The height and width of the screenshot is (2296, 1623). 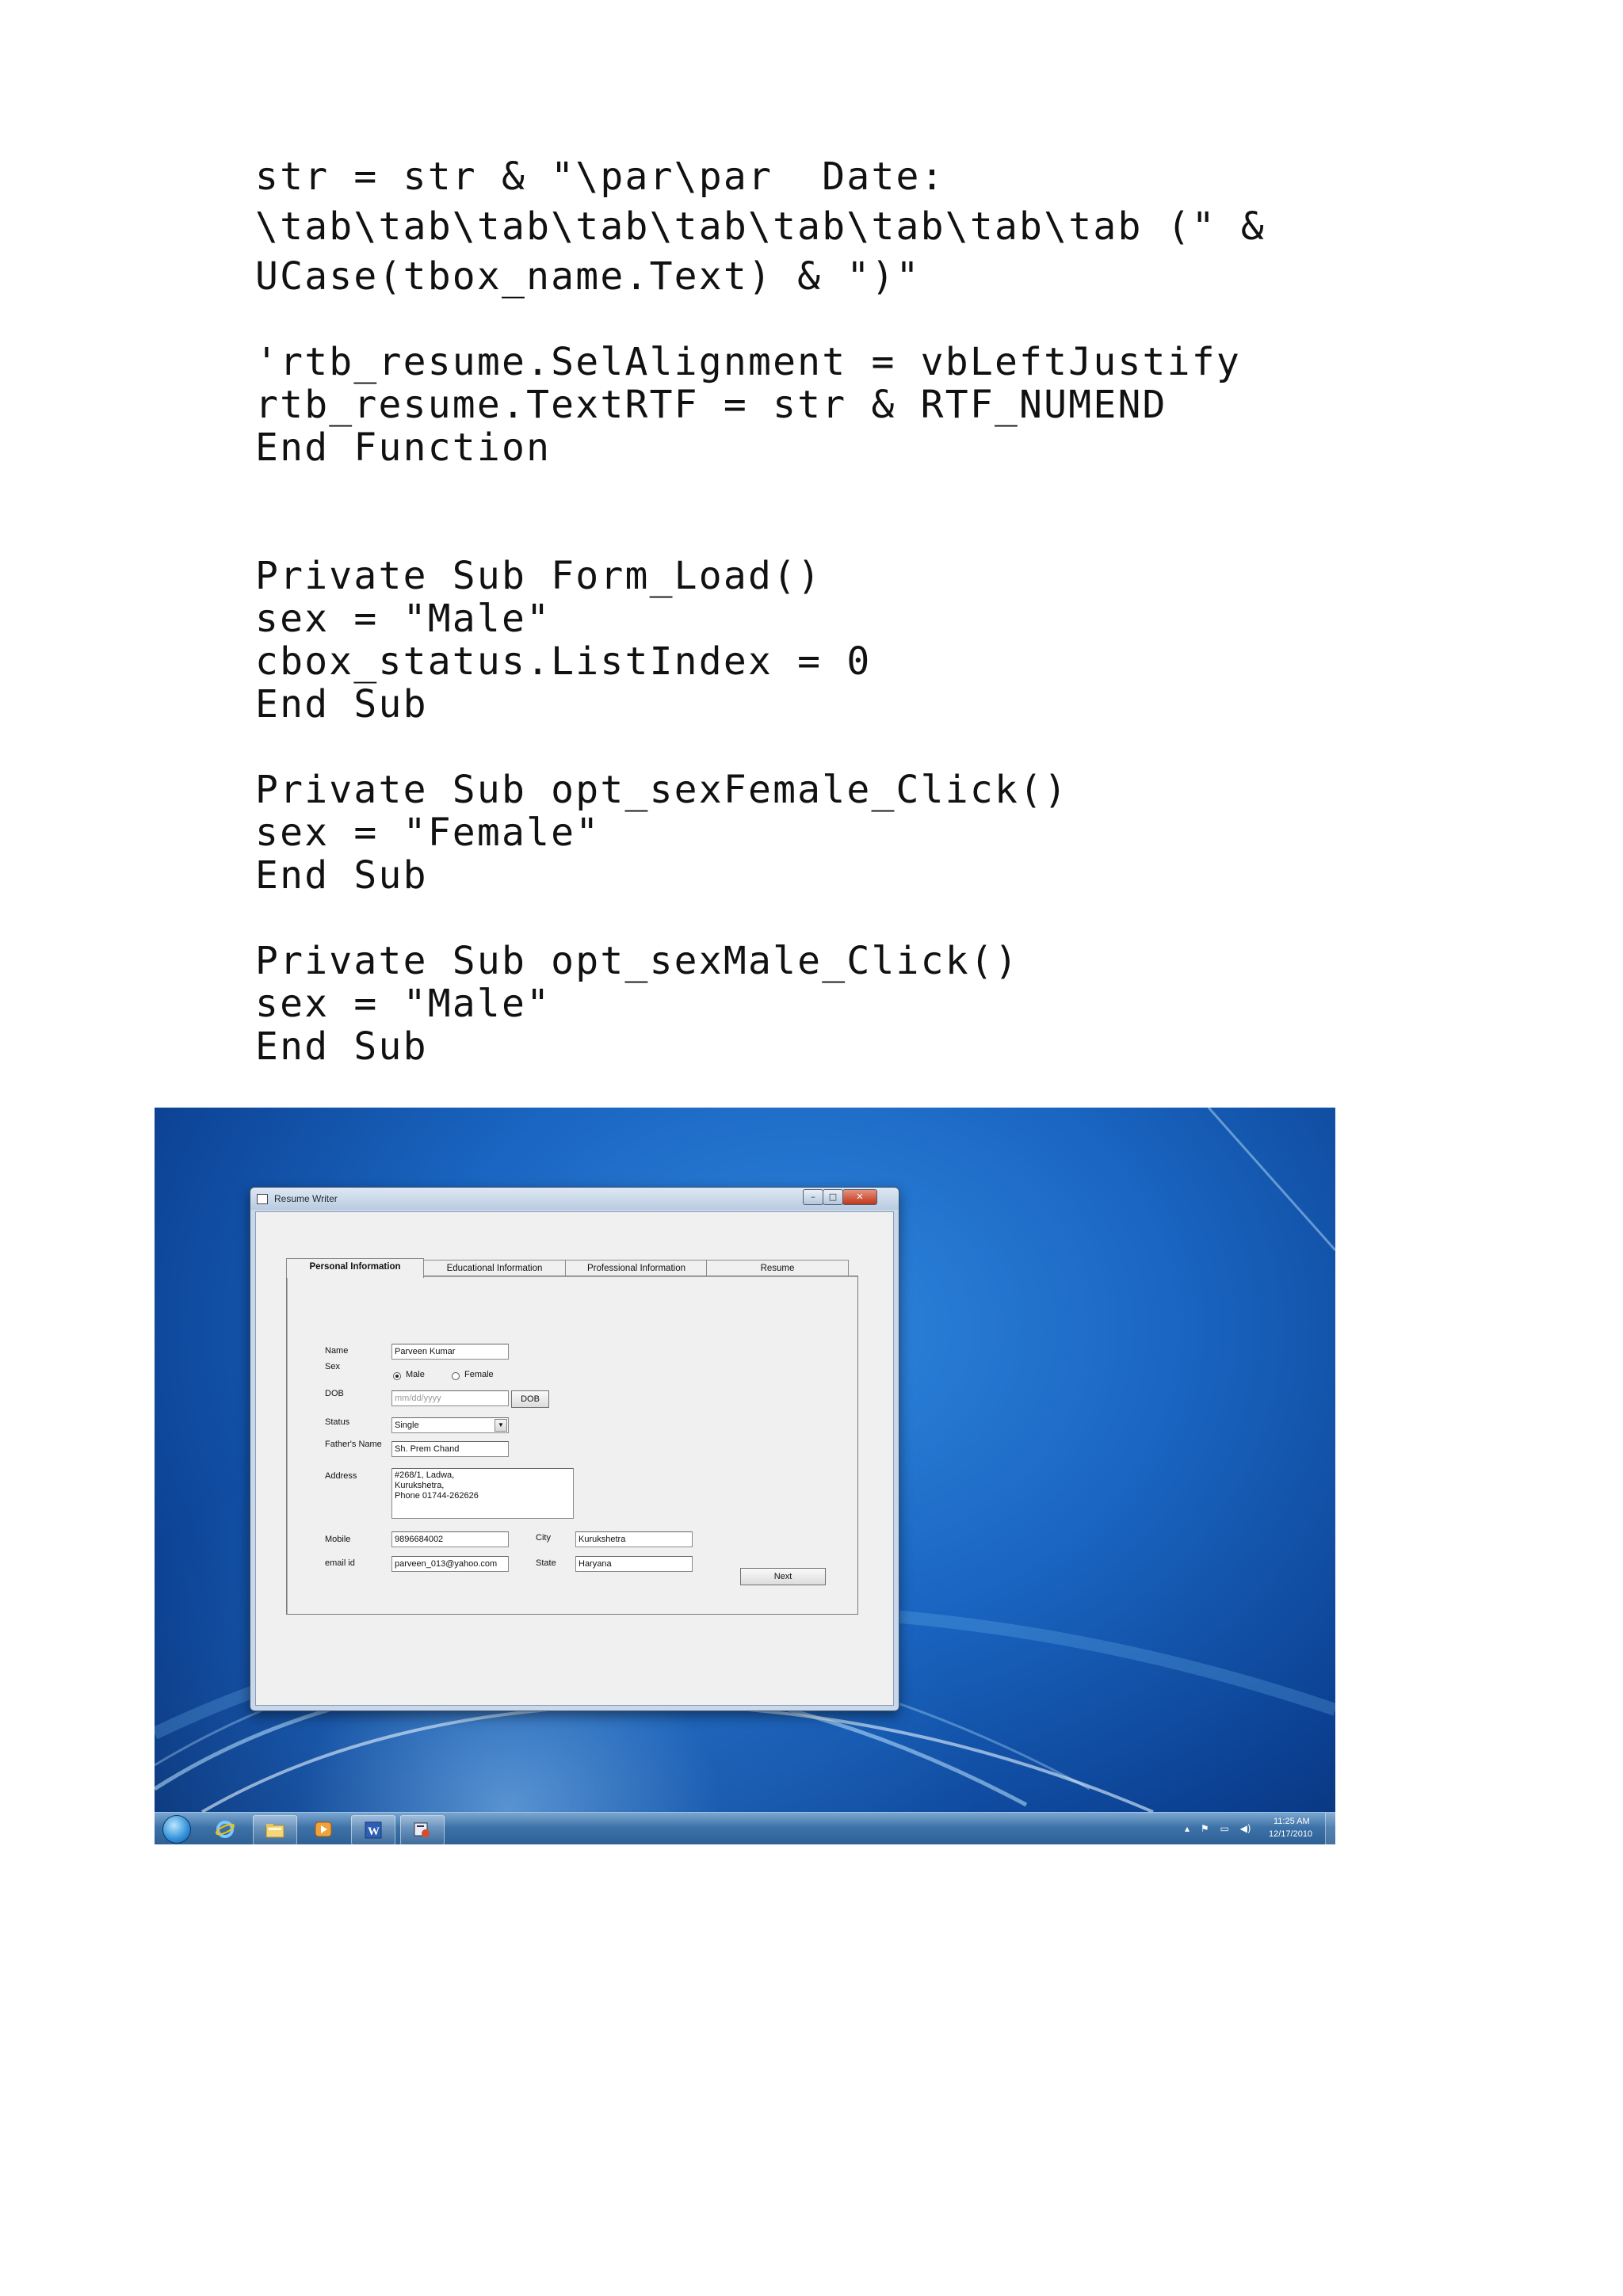 What do you see at coordinates (494, 1268) in the screenshot?
I see `tab-educational-information: Educational Information` at bounding box center [494, 1268].